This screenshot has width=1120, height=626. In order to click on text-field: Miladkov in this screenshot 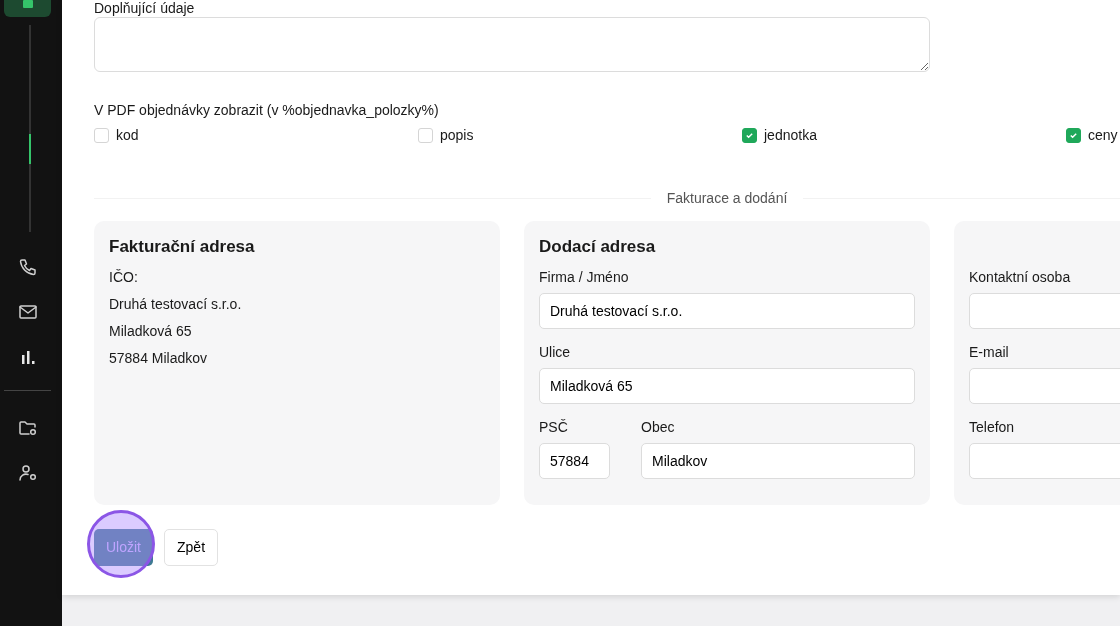, I will do `click(778, 461)`.